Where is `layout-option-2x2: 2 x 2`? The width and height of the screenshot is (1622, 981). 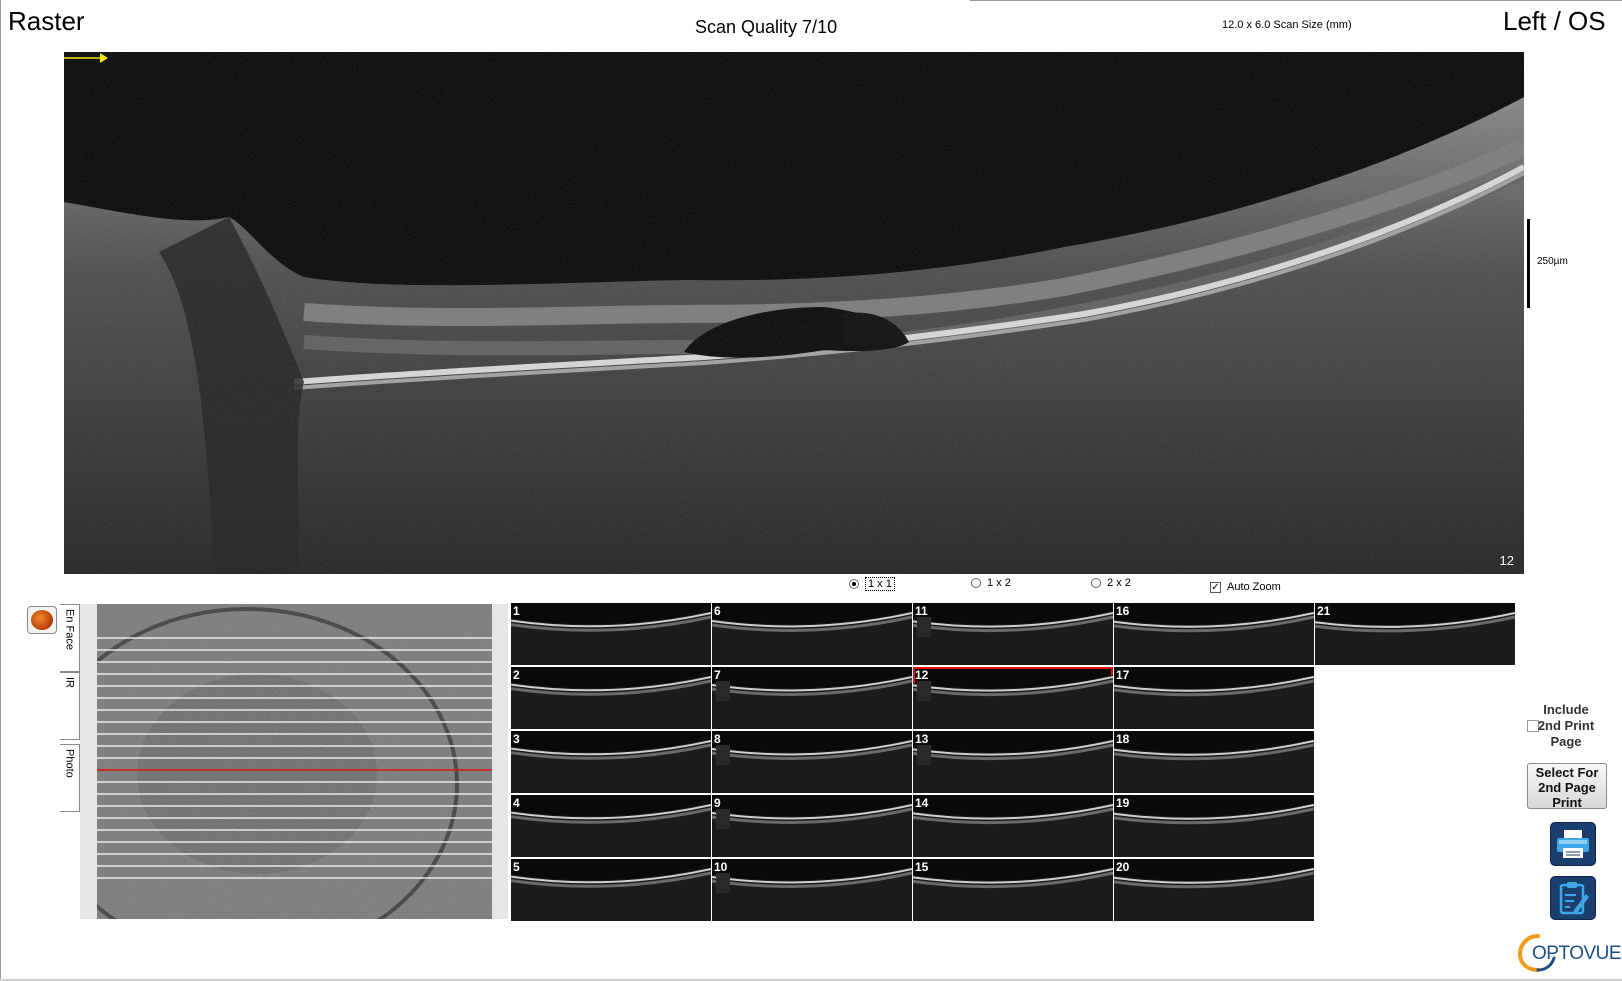 layout-option-2x2: 2 x 2 is located at coordinates (1111, 583).